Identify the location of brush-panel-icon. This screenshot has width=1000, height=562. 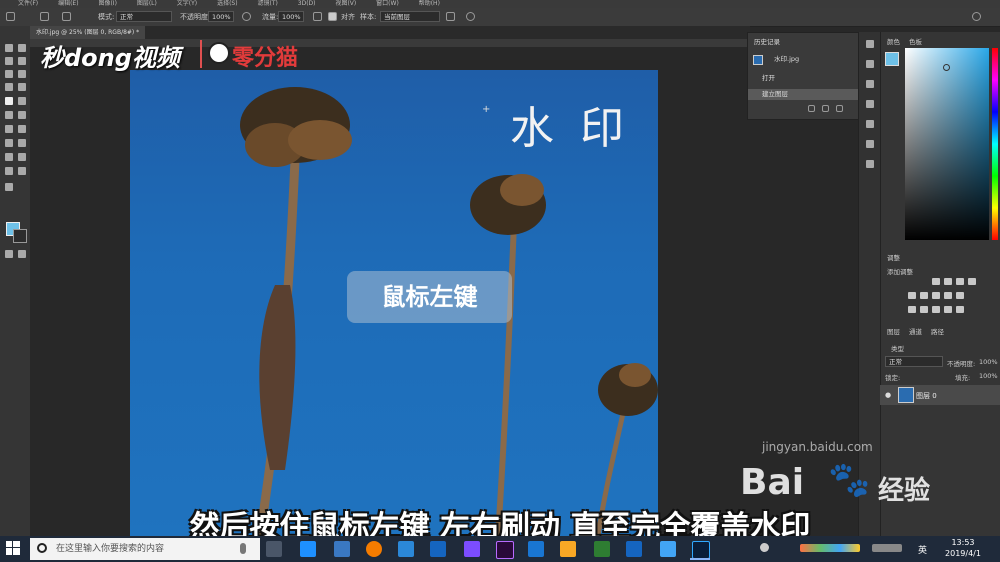
(870, 84).